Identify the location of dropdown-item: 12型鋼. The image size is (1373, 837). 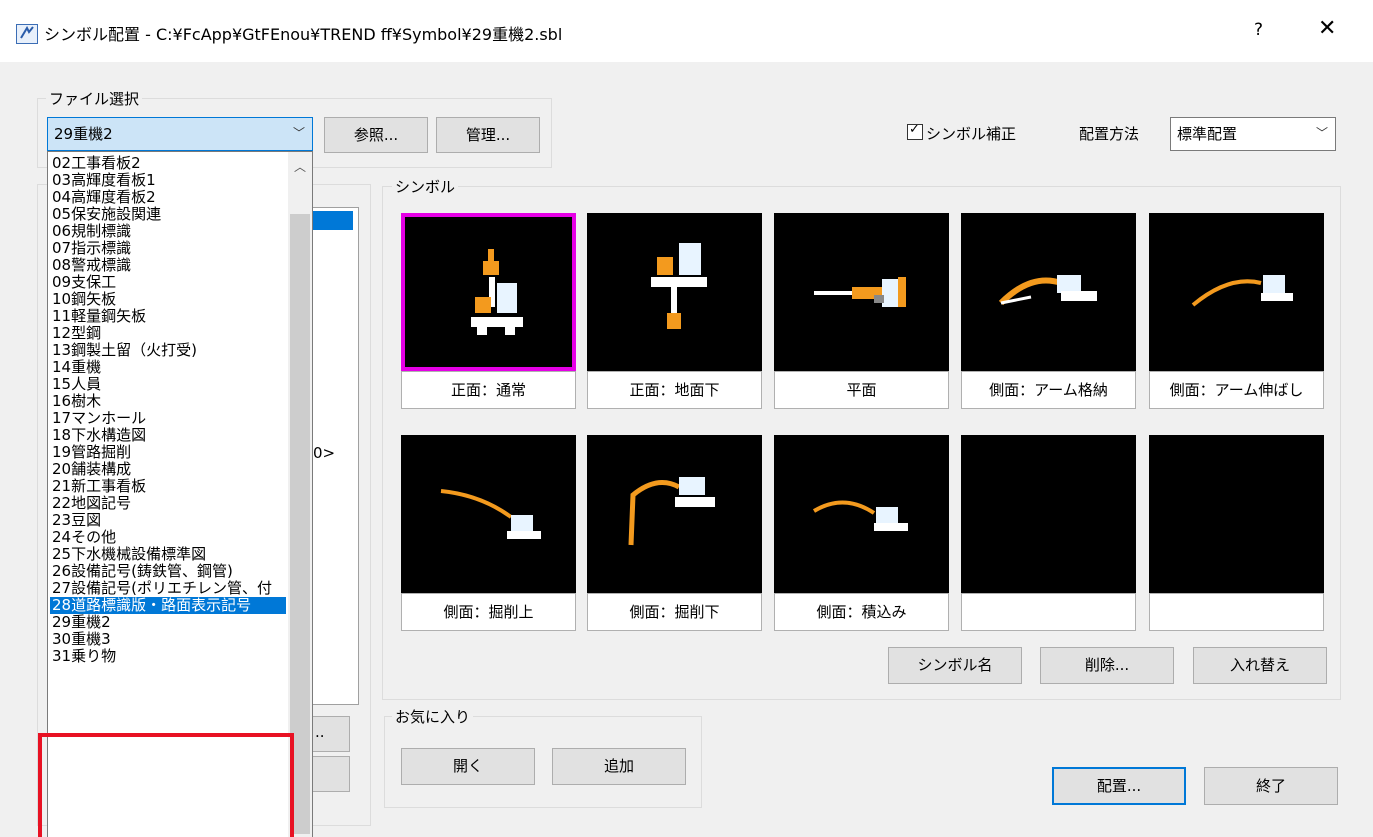
(168, 333).